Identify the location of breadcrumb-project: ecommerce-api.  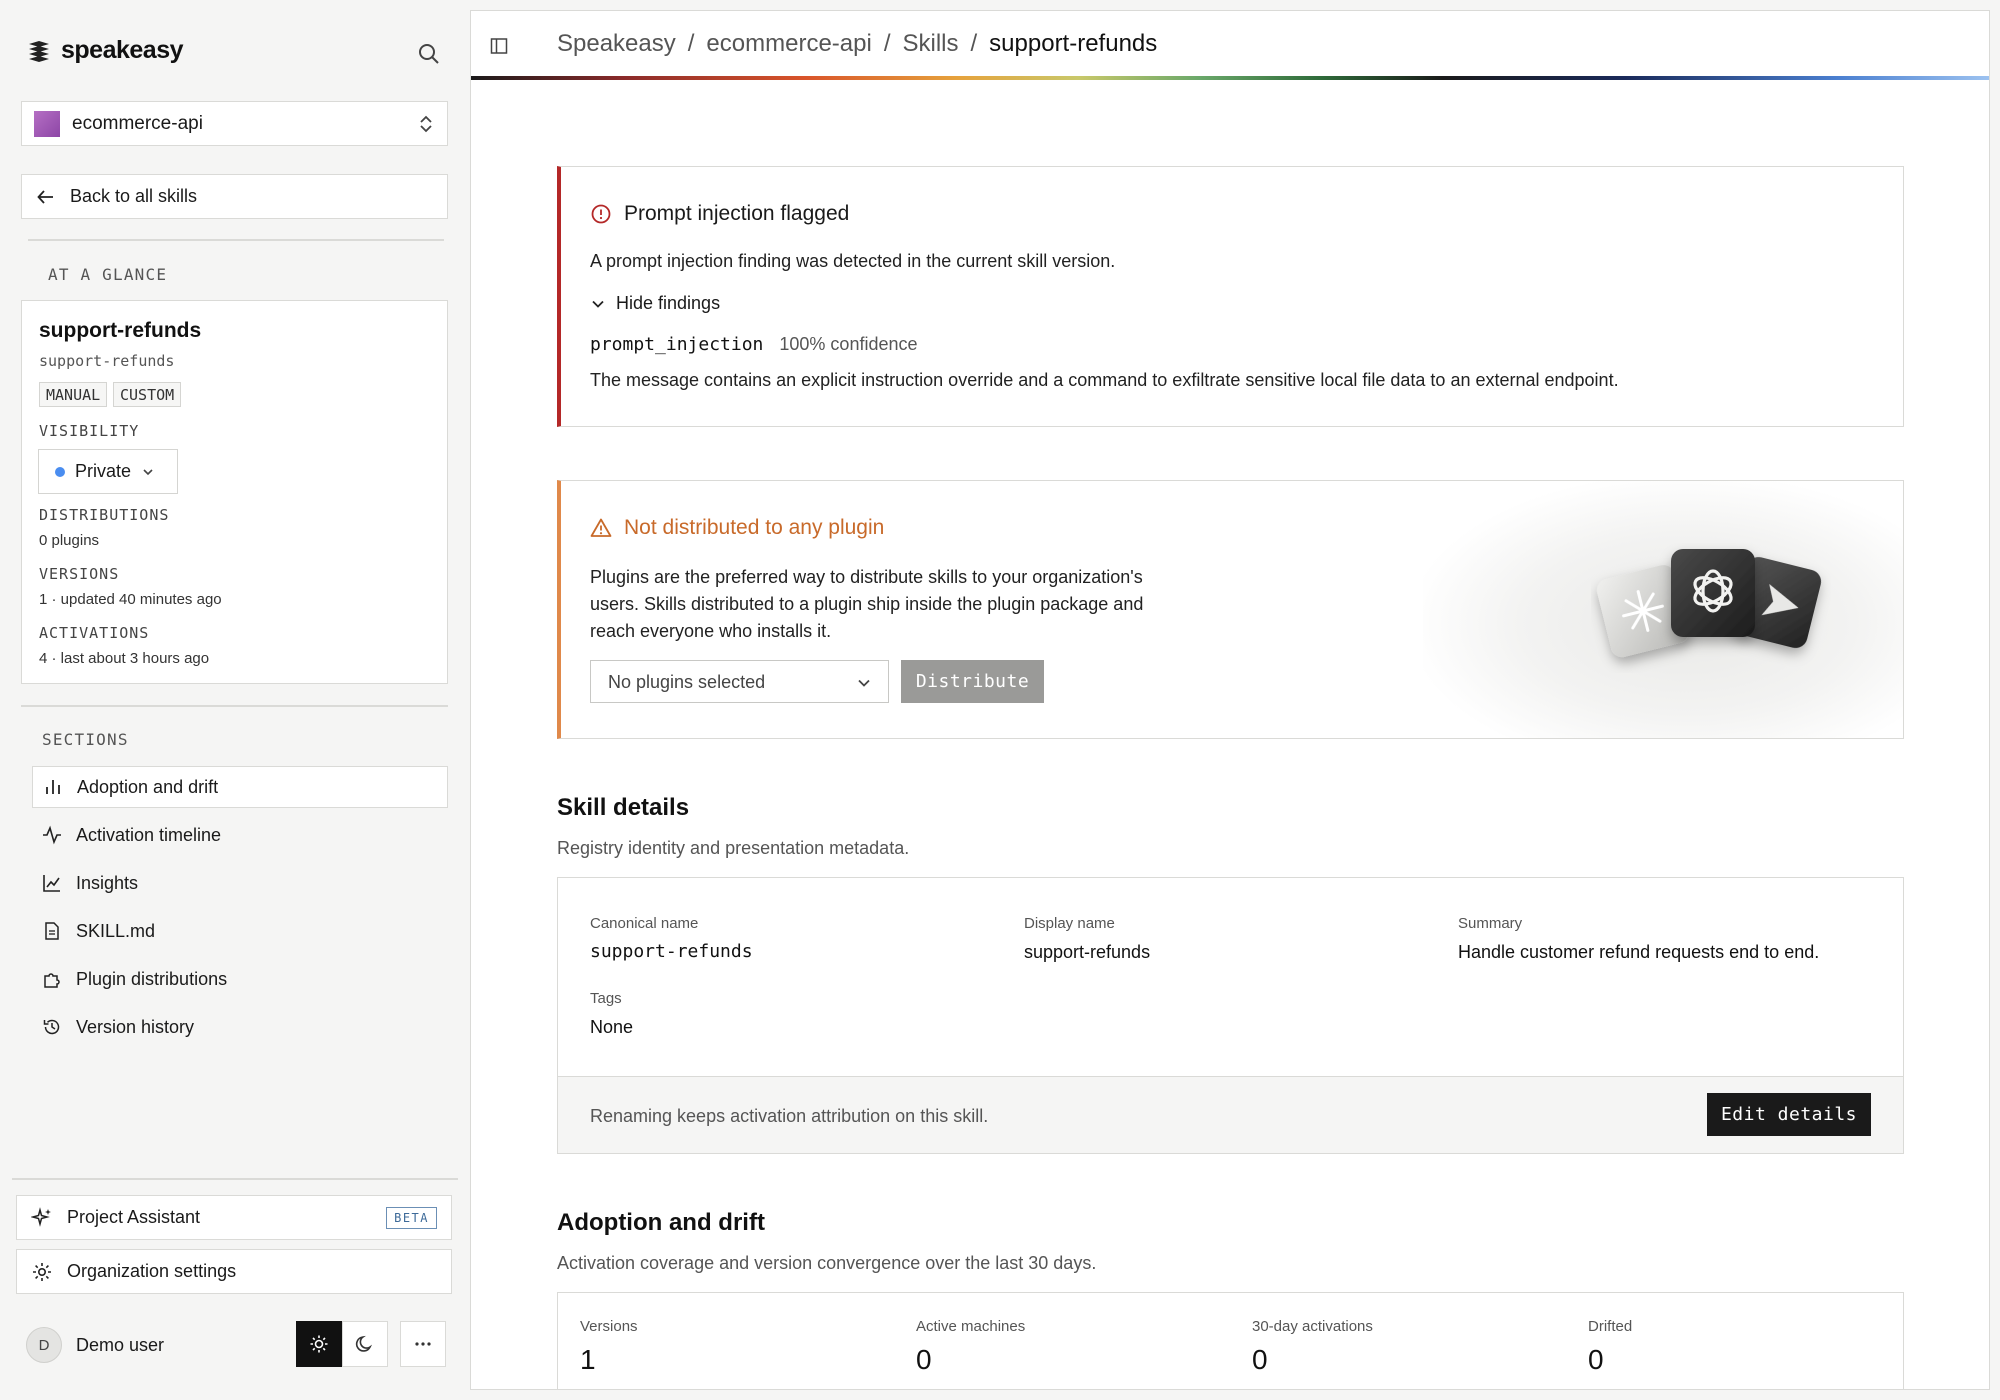
(788, 44).